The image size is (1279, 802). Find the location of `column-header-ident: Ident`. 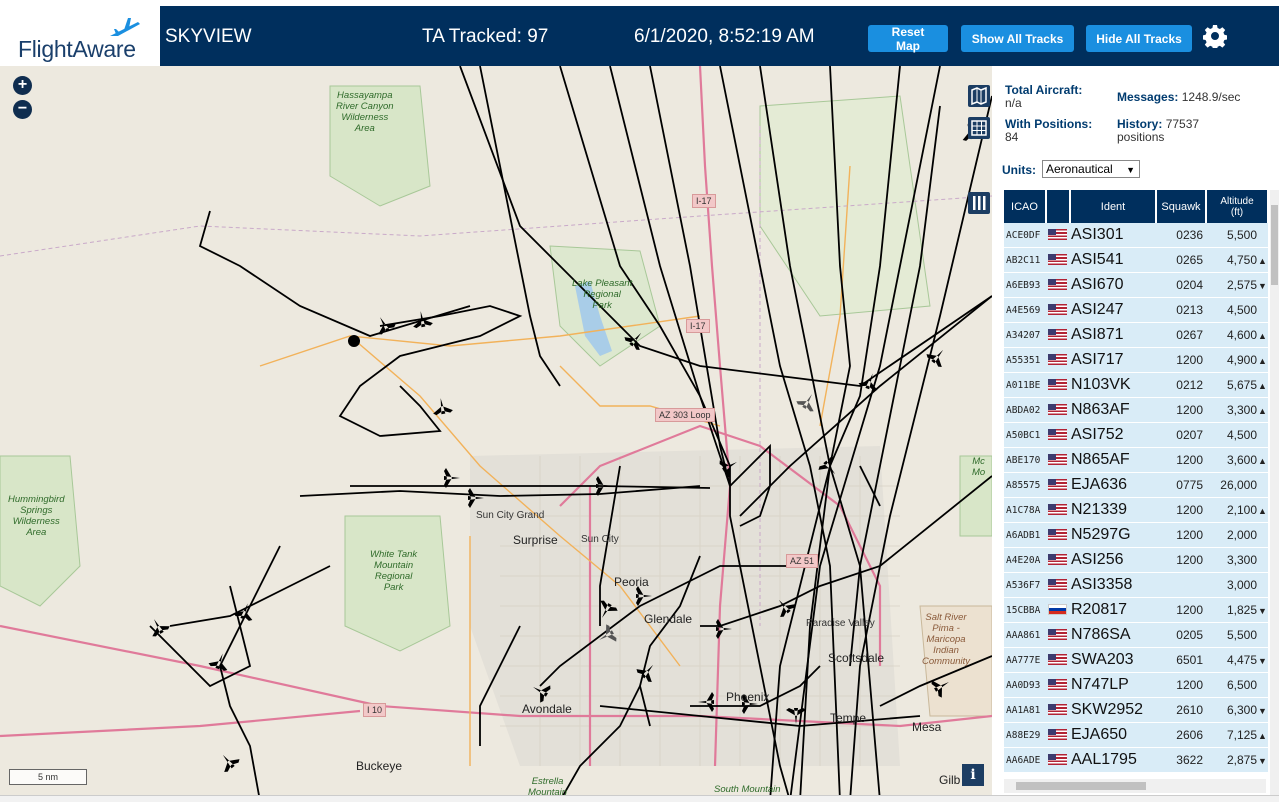

column-header-ident: Ident is located at coordinates (1113, 206).